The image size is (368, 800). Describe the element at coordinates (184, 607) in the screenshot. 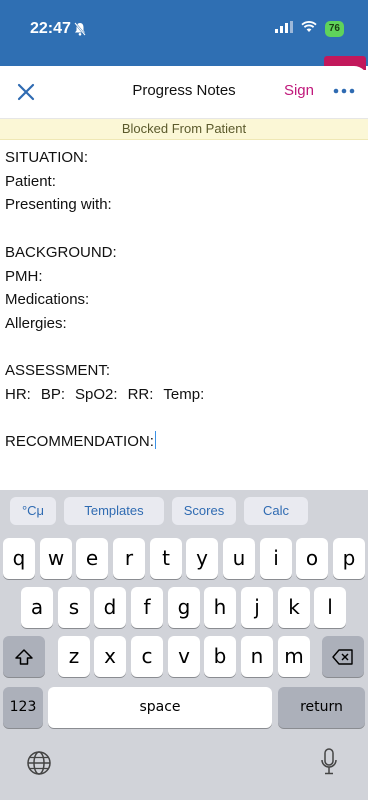

I see `key-g: g` at that location.